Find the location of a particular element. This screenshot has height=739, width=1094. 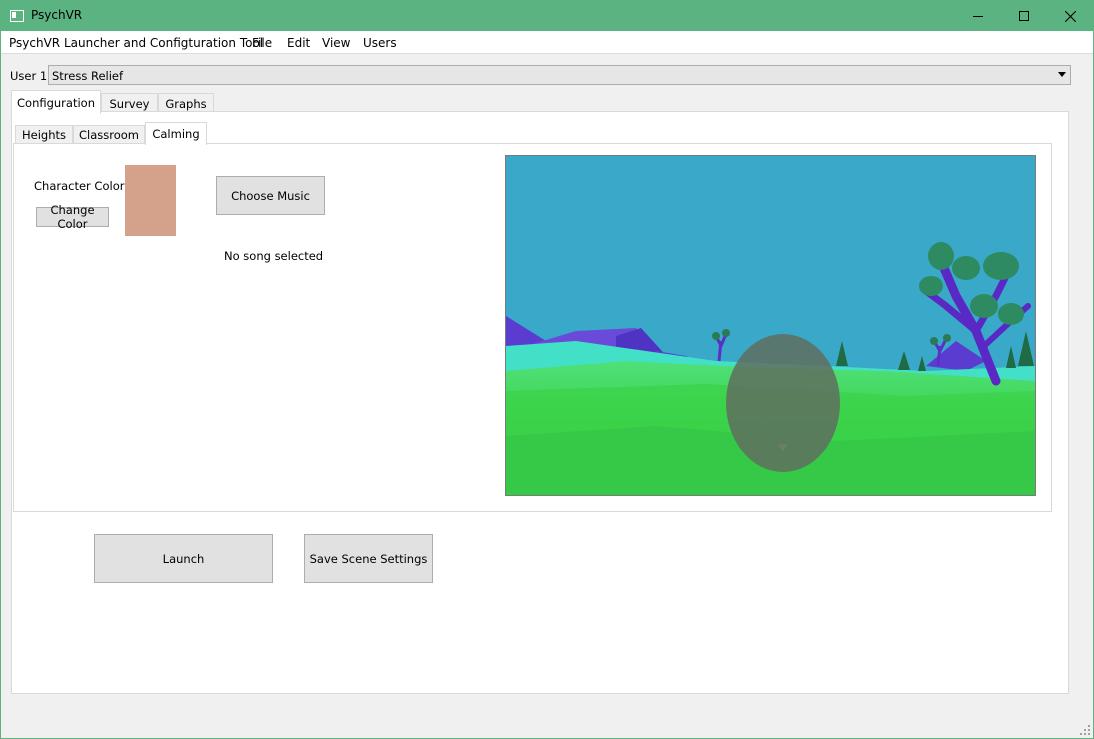

subtab-calming-label: Calming is located at coordinates (176, 134).